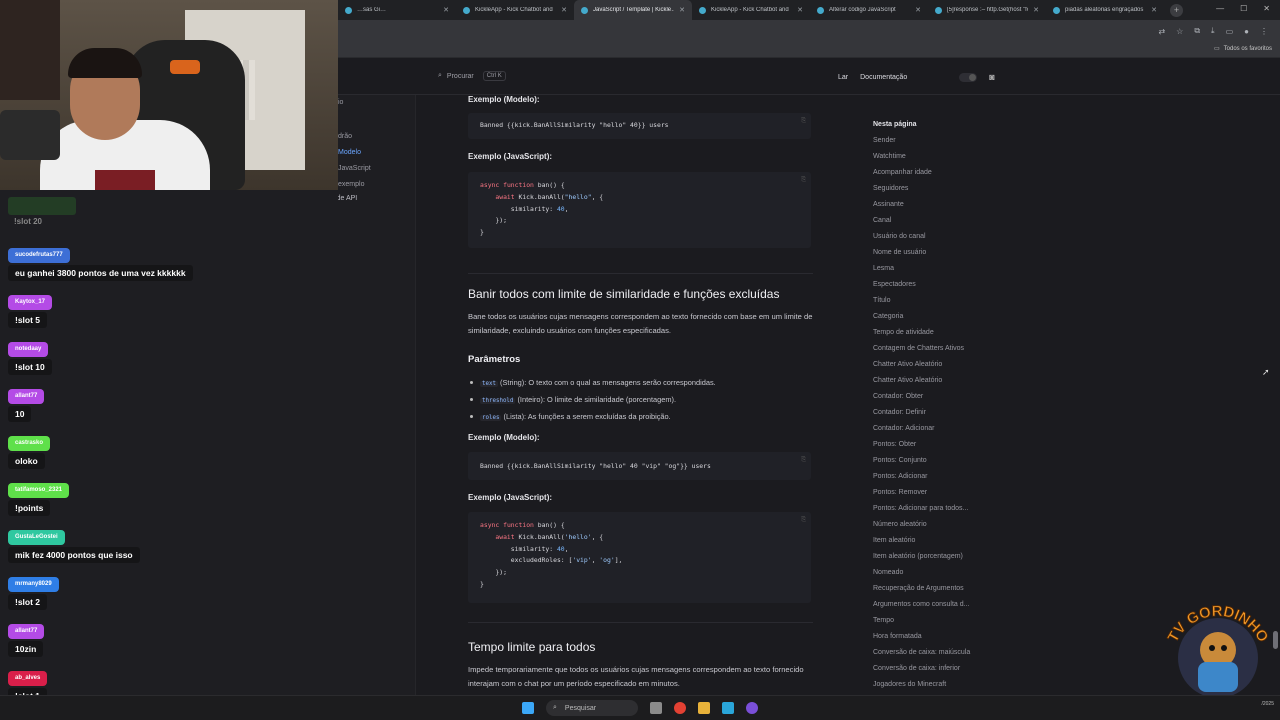  I want to click on browser-tab: Alterar código JavaScript ✕, so click(869, 10).